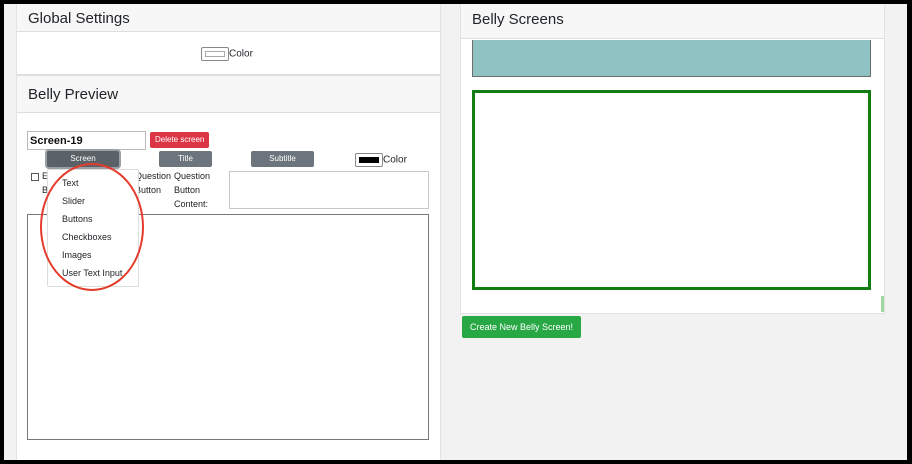  Describe the element at coordinates (521, 327) in the screenshot. I see `create-belly-screen-button: Create New Belly Screen!` at that location.